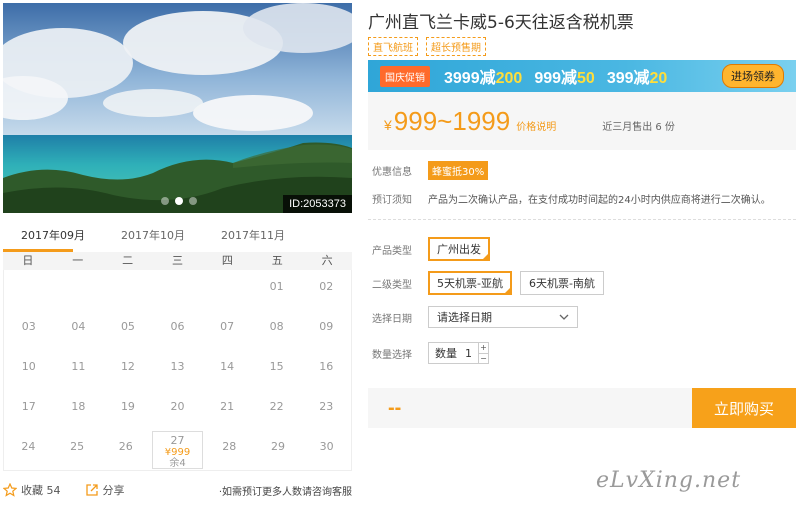 This screenshot has width=800, height=512. What do you see at coordinates (392, 200) in the screenshot?
I see `notice-label: 预订须知` at bounding box center [392, 200].